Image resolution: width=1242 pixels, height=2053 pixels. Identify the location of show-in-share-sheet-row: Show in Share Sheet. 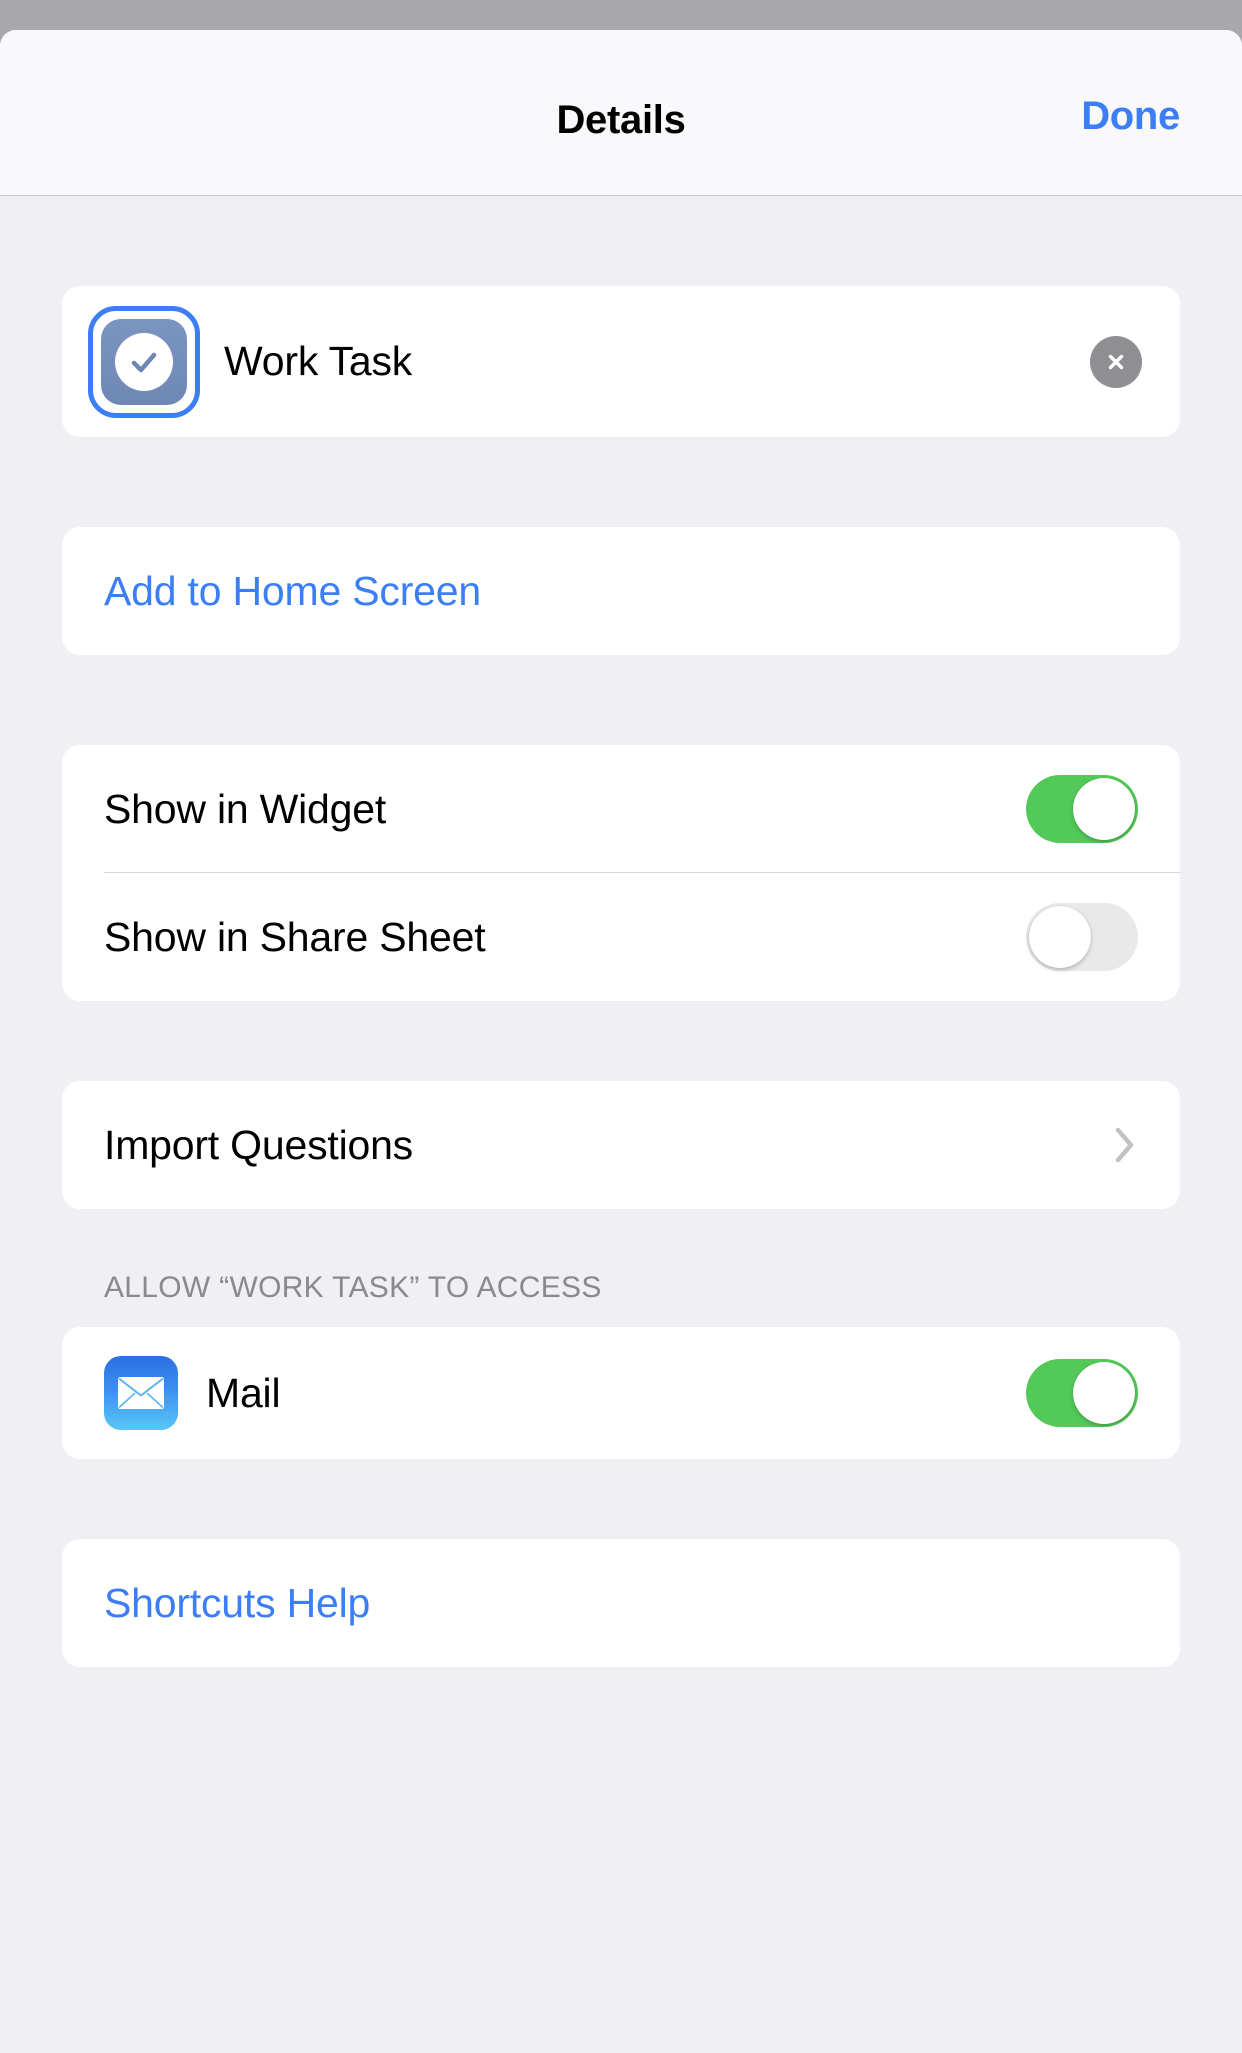
(621, 937).